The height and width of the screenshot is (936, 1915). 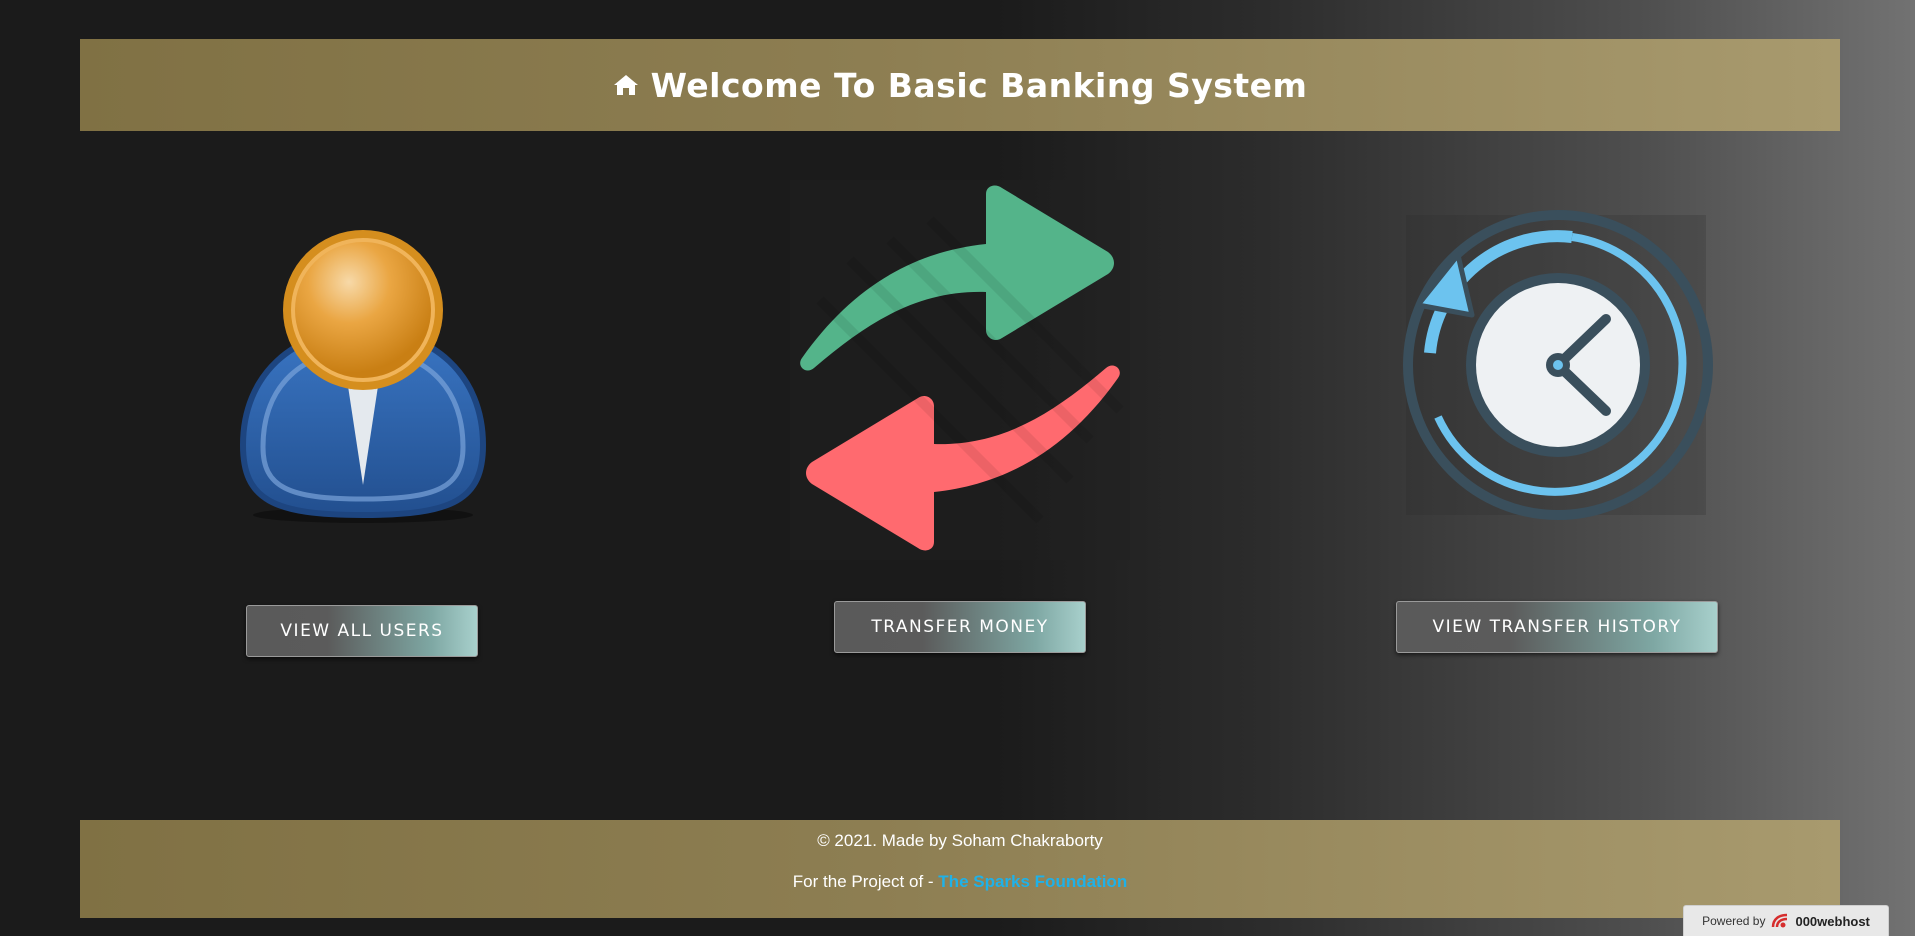 I want to click on view-all-users-label: VIEW ALL USERS, so click(x=362, y=631).